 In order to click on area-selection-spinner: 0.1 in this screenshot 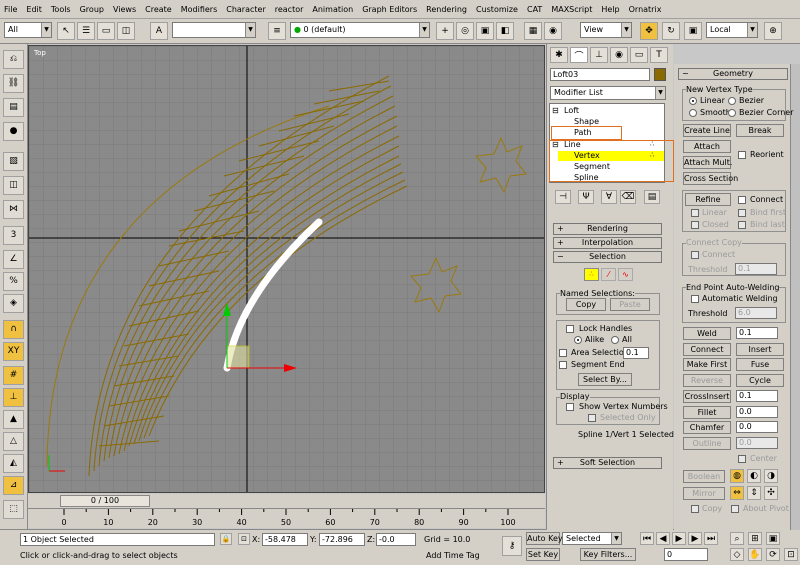, I will do `click(636, 353)`.